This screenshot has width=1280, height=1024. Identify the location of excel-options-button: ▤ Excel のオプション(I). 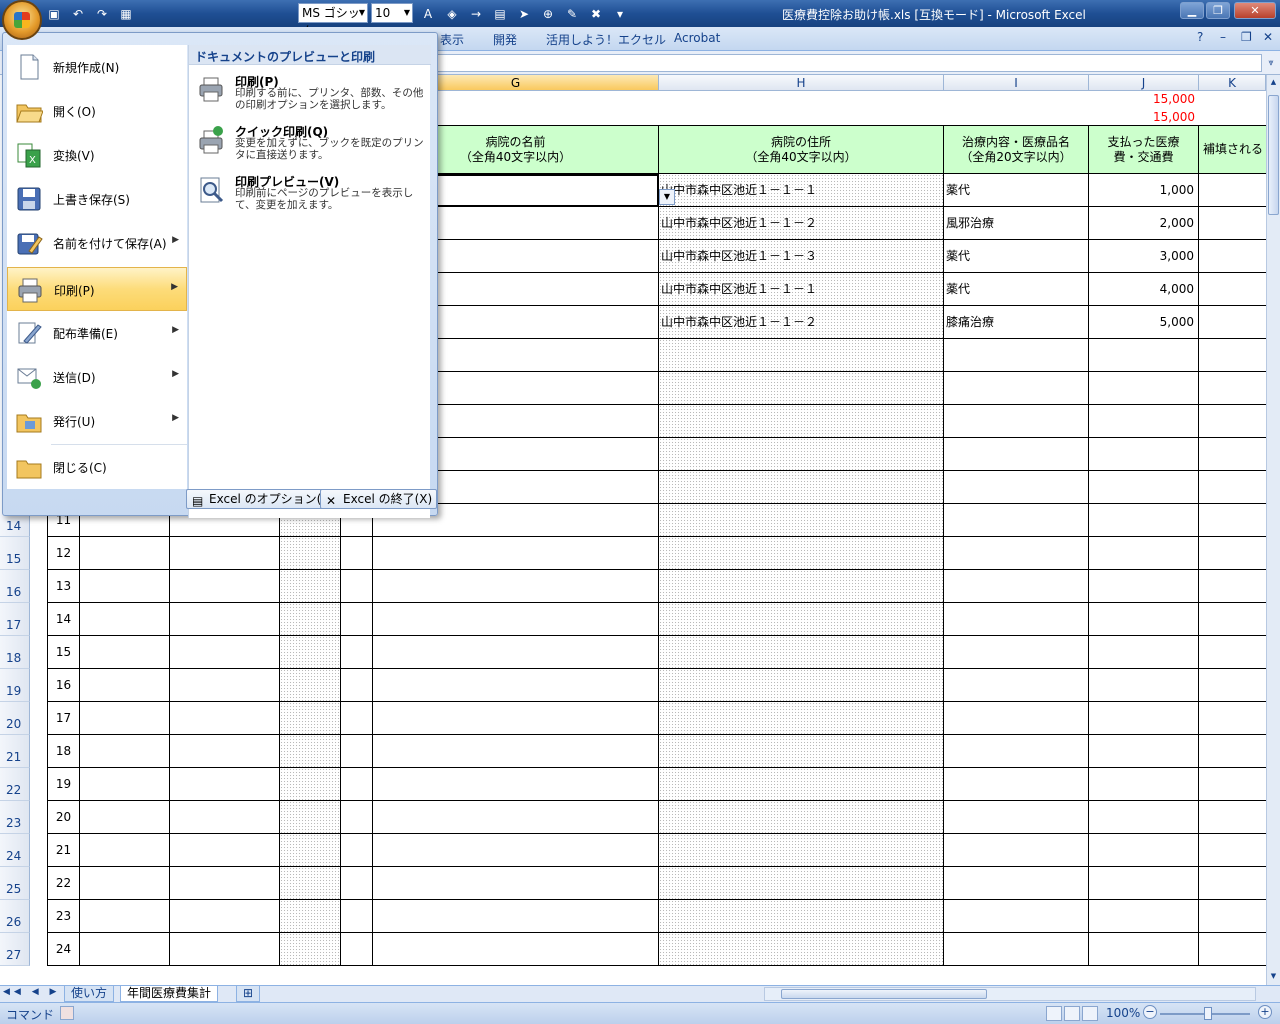
(260, 499).